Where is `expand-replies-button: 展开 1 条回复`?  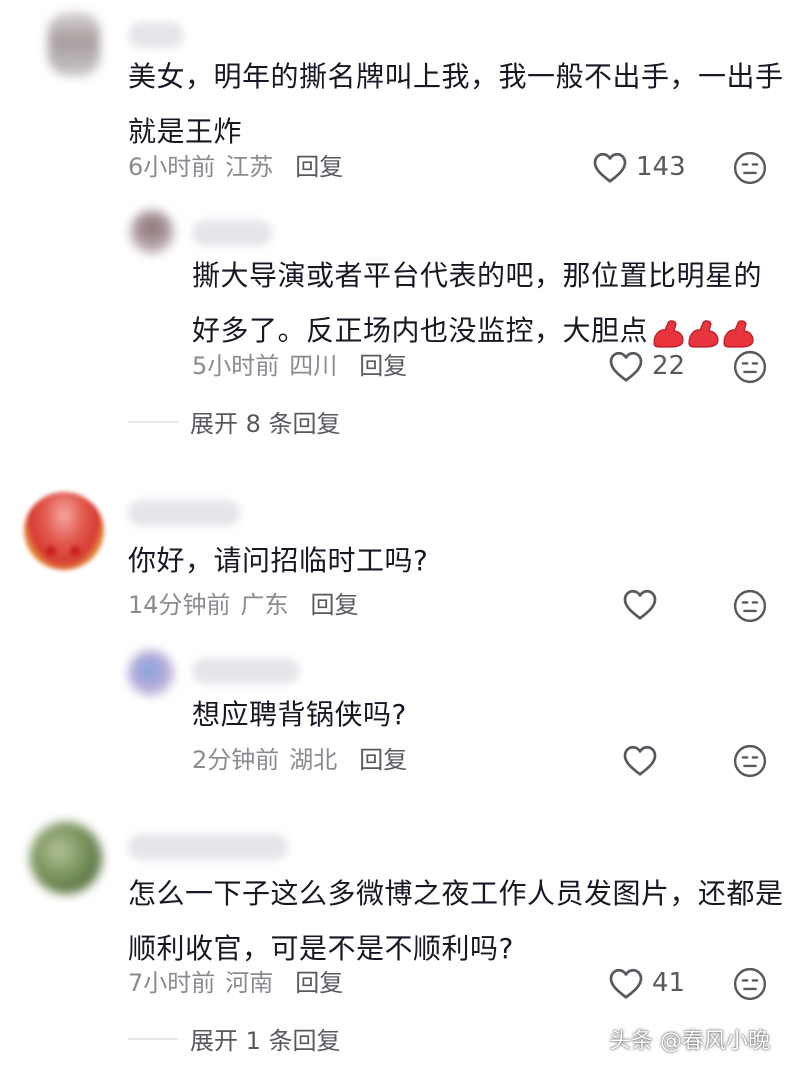
expand-replies-button: 展开 1 条回复 is located at coordinates (234, 1038).